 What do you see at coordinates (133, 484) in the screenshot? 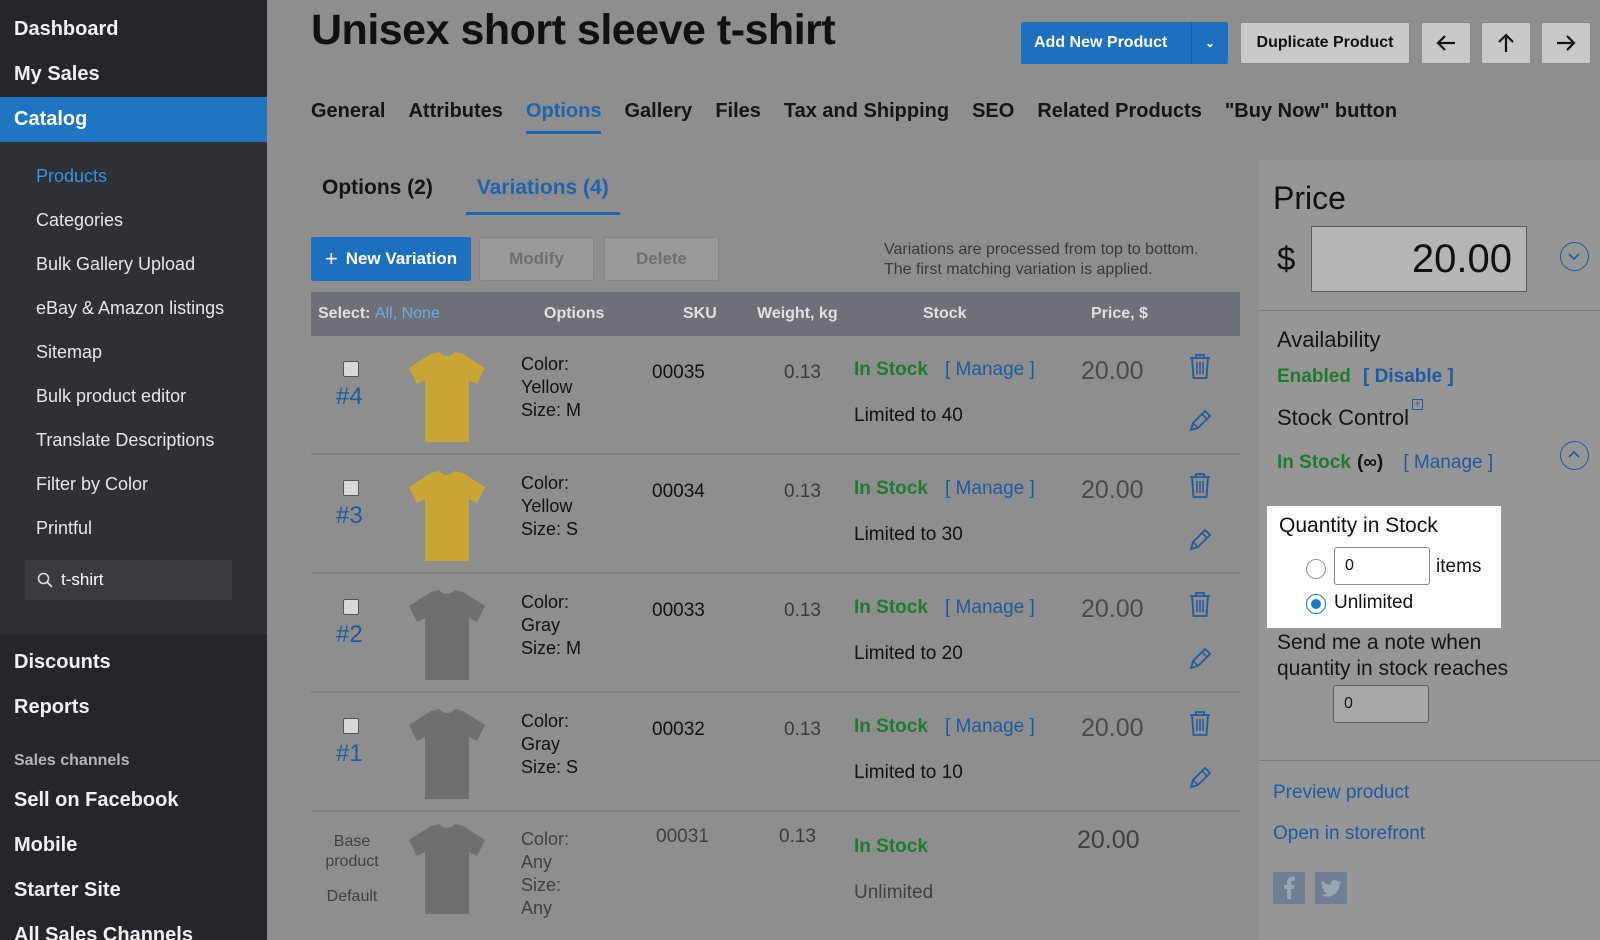
I see `sidebar-item-filter-by-color: Filter by Color` at bounding box center [133, 484].